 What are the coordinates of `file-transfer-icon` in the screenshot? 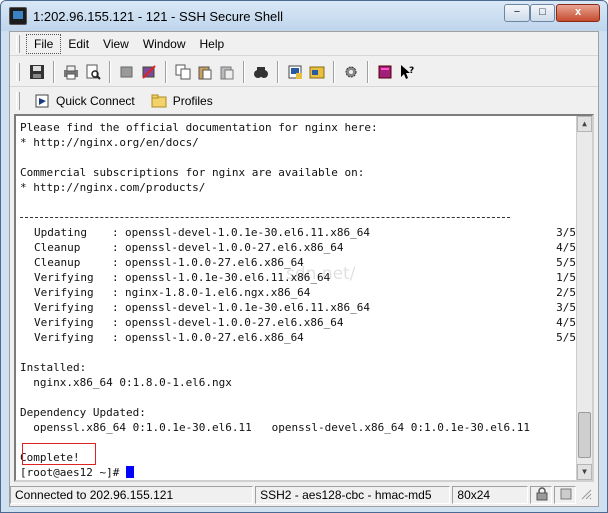 It's located at (317, 72).